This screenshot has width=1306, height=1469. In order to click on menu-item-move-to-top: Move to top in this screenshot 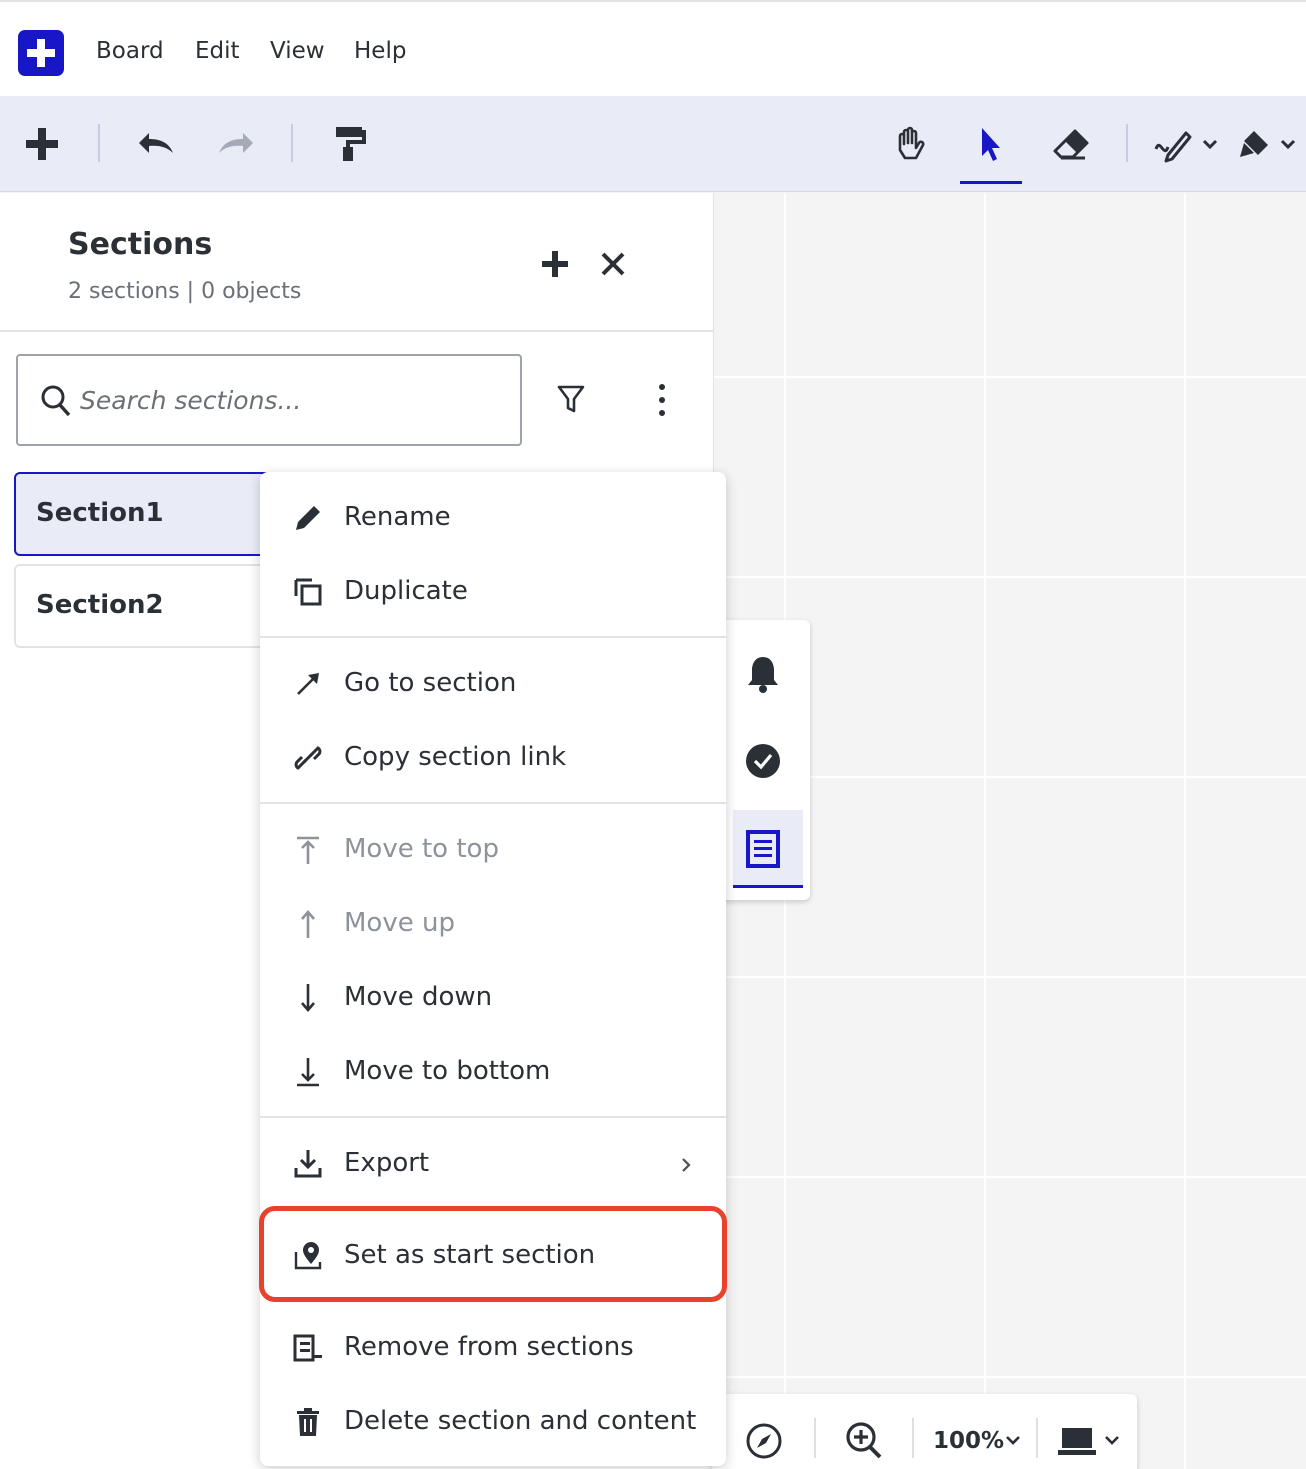, I will do `click(493, 850)`.